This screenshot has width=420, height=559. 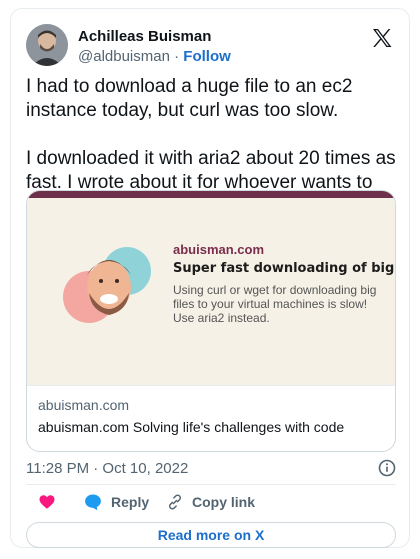 I want to click on author-info: Achilleas Buisman @aldbuisman · Follow, so click(x=154, y=47).